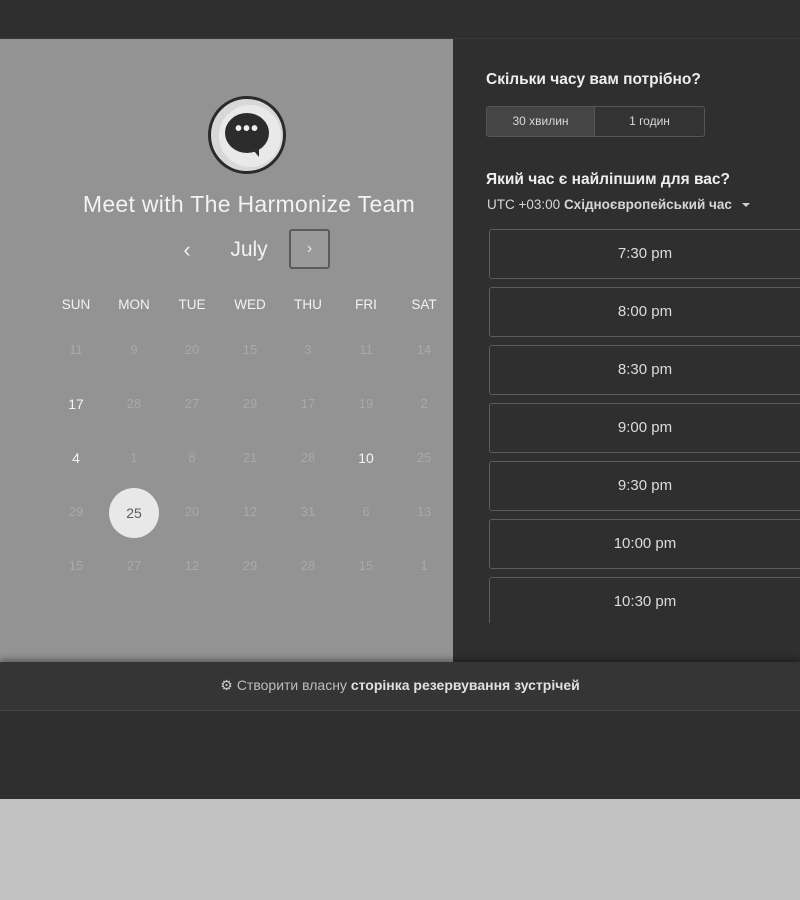  I want to click on timezone-name: Східноєвропейський час, so click(647, 204).